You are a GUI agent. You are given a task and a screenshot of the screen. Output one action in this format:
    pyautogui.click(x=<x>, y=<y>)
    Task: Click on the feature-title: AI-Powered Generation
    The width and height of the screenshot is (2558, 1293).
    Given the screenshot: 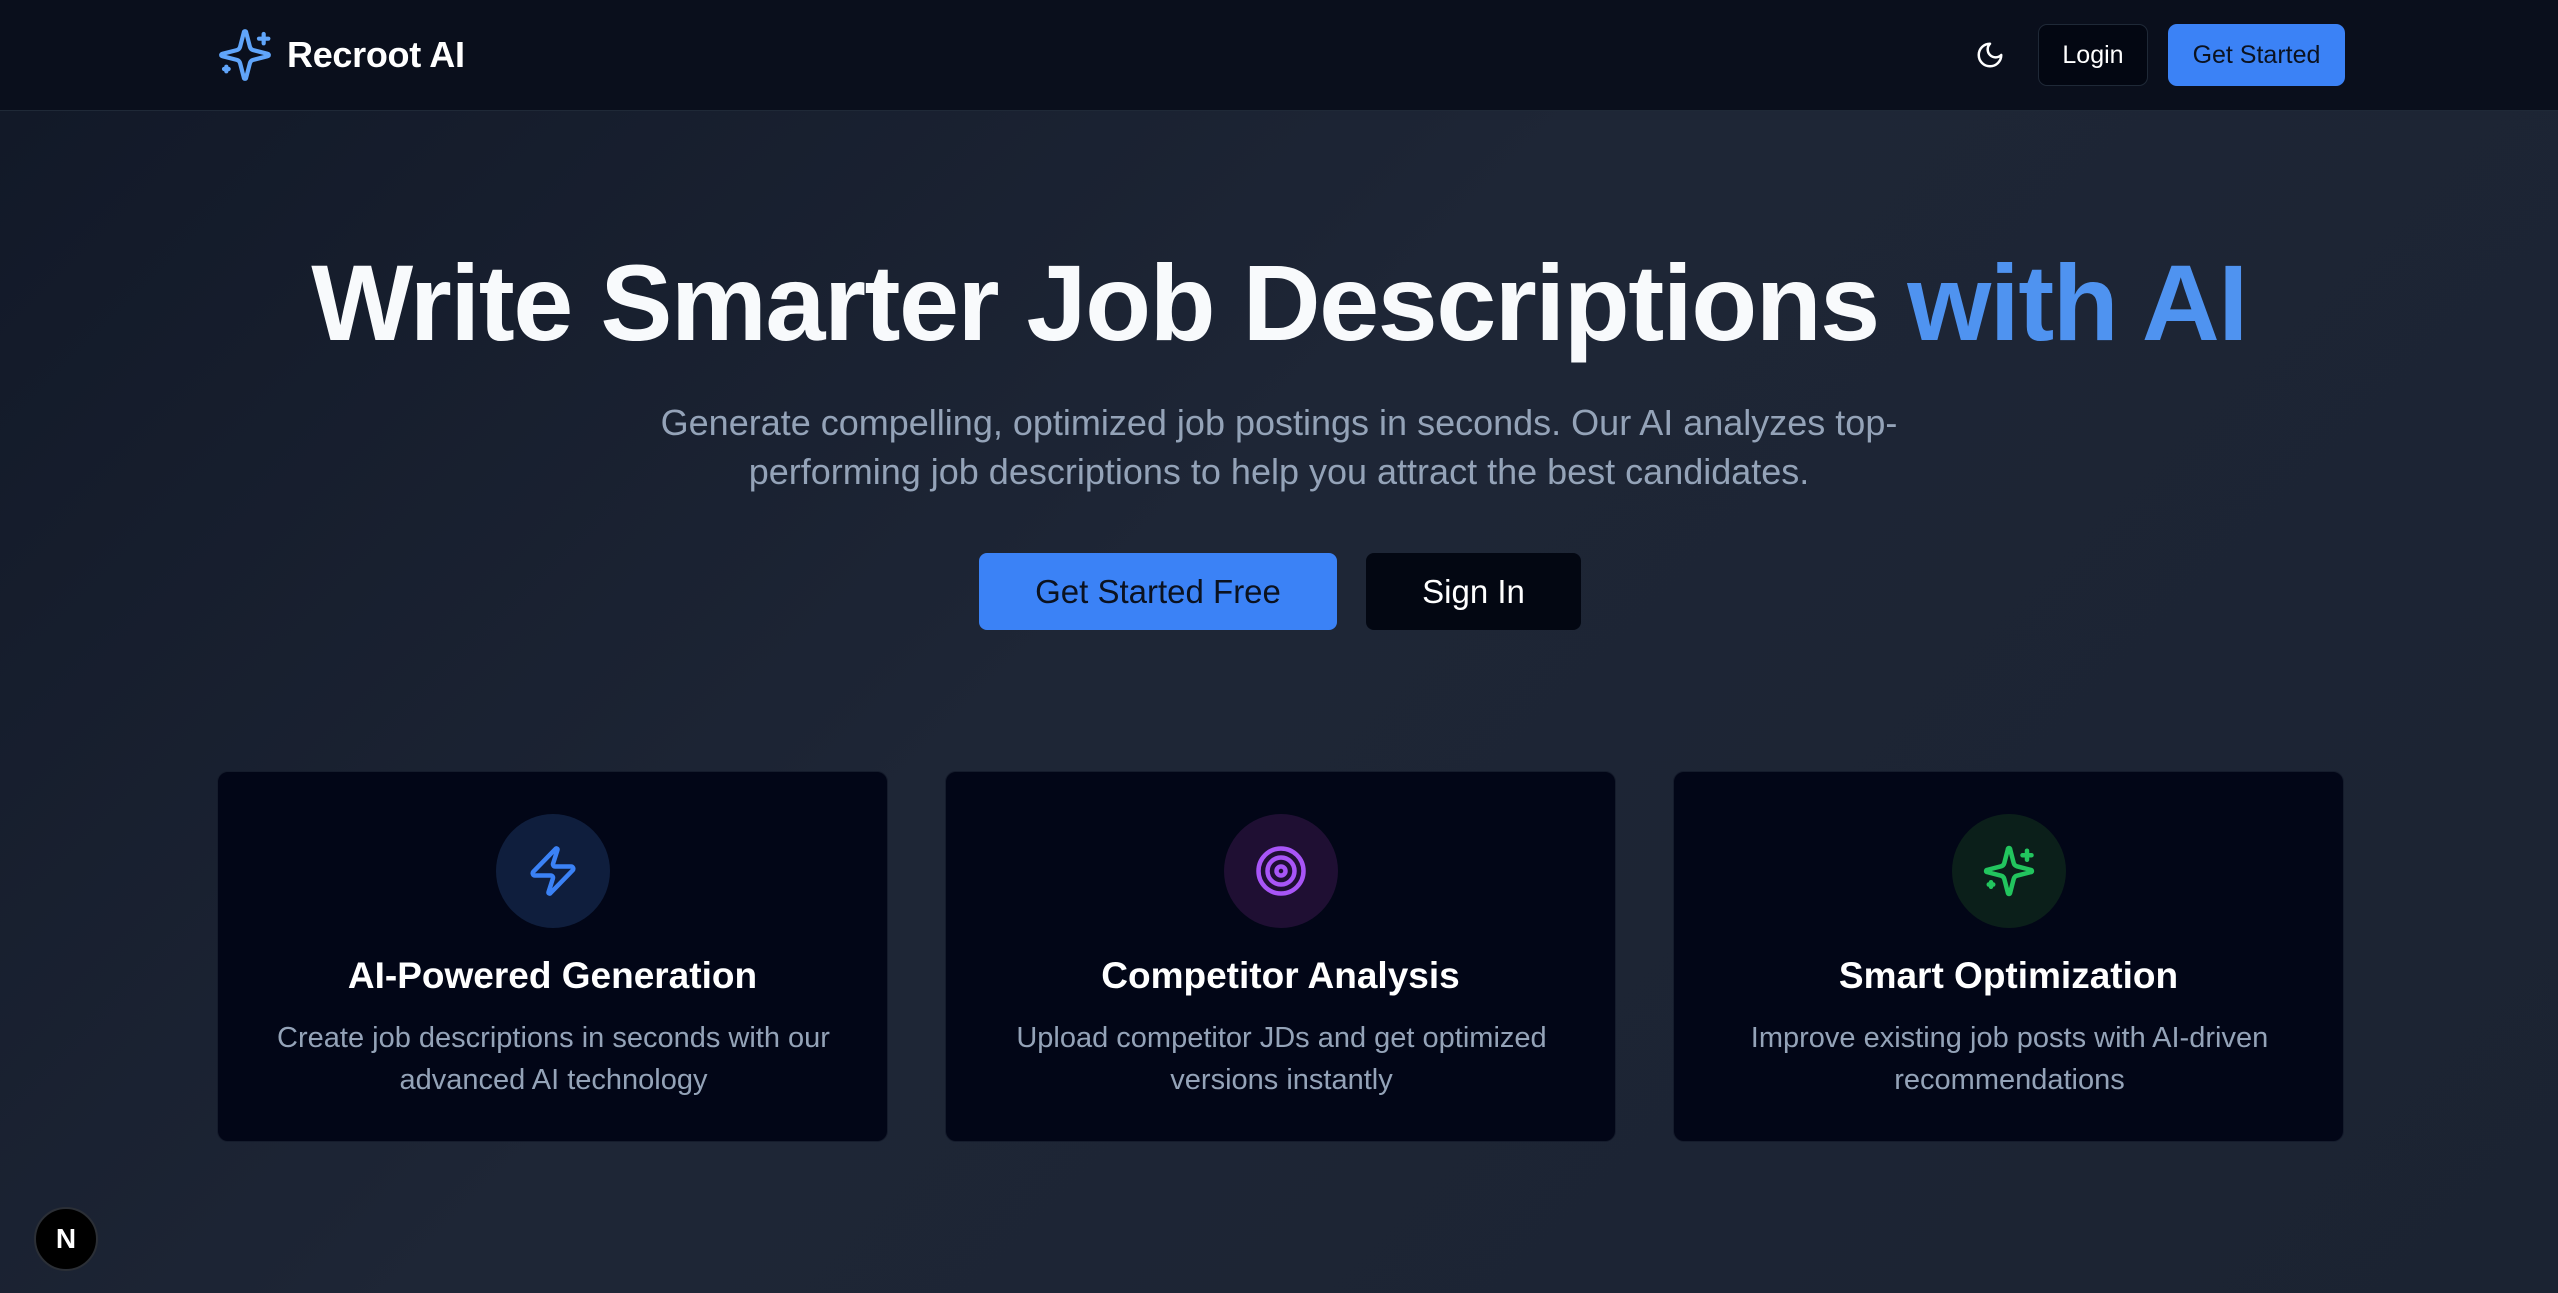 What is the action you would take?
    pyautogui.click(x=552, y=975)
    